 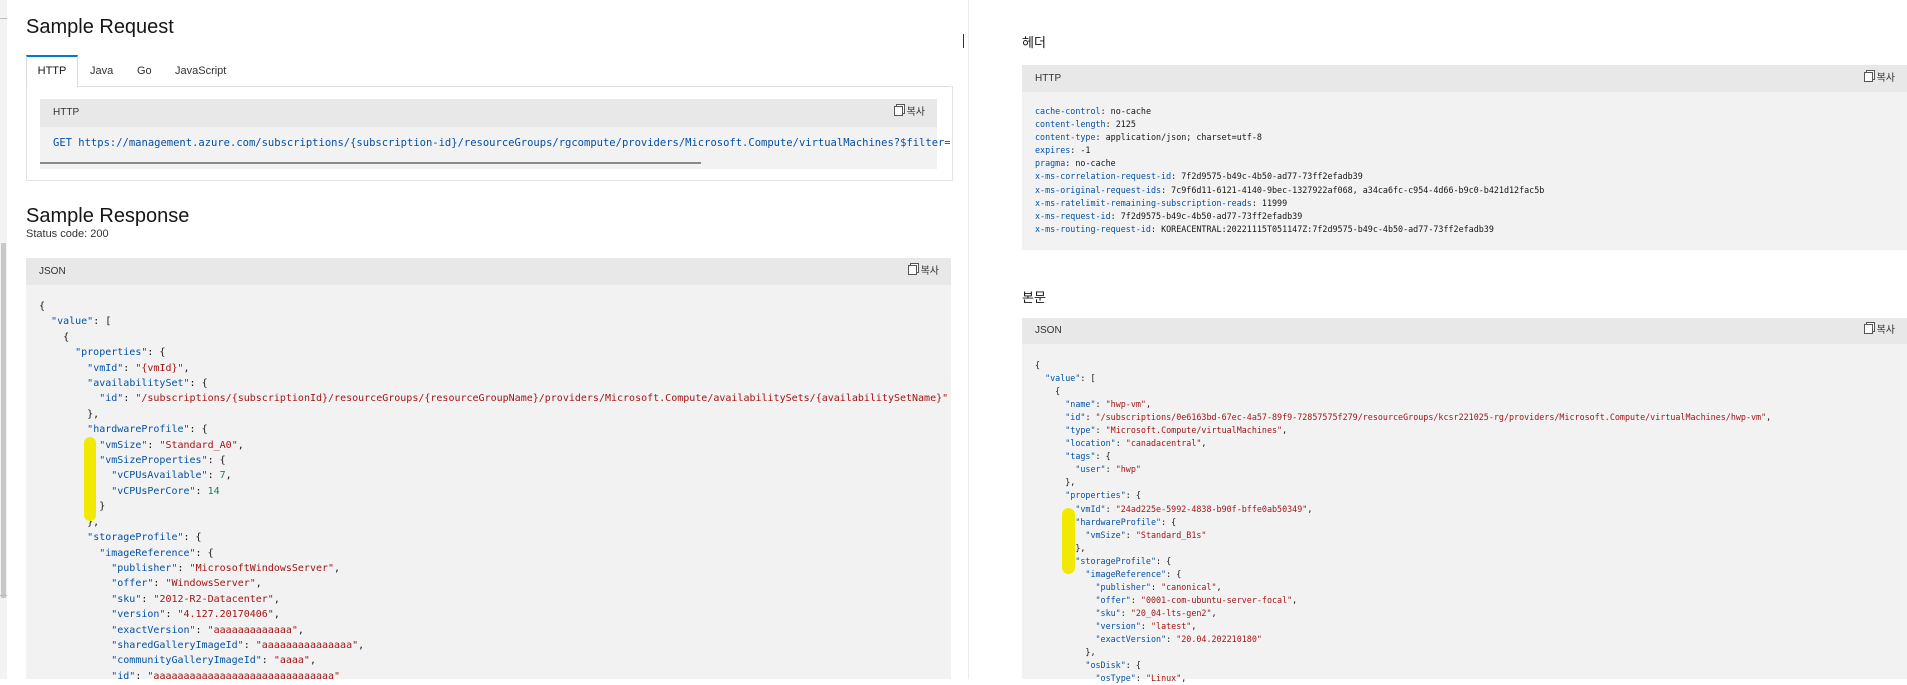 I want to click on tab-java: Java, so click(x=101, y=70).